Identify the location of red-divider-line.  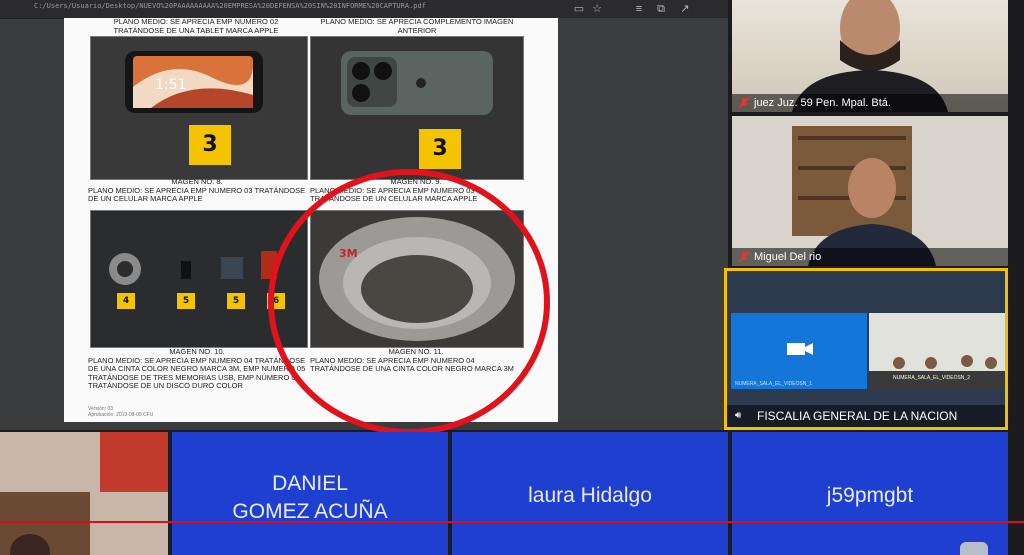
(512, 522).